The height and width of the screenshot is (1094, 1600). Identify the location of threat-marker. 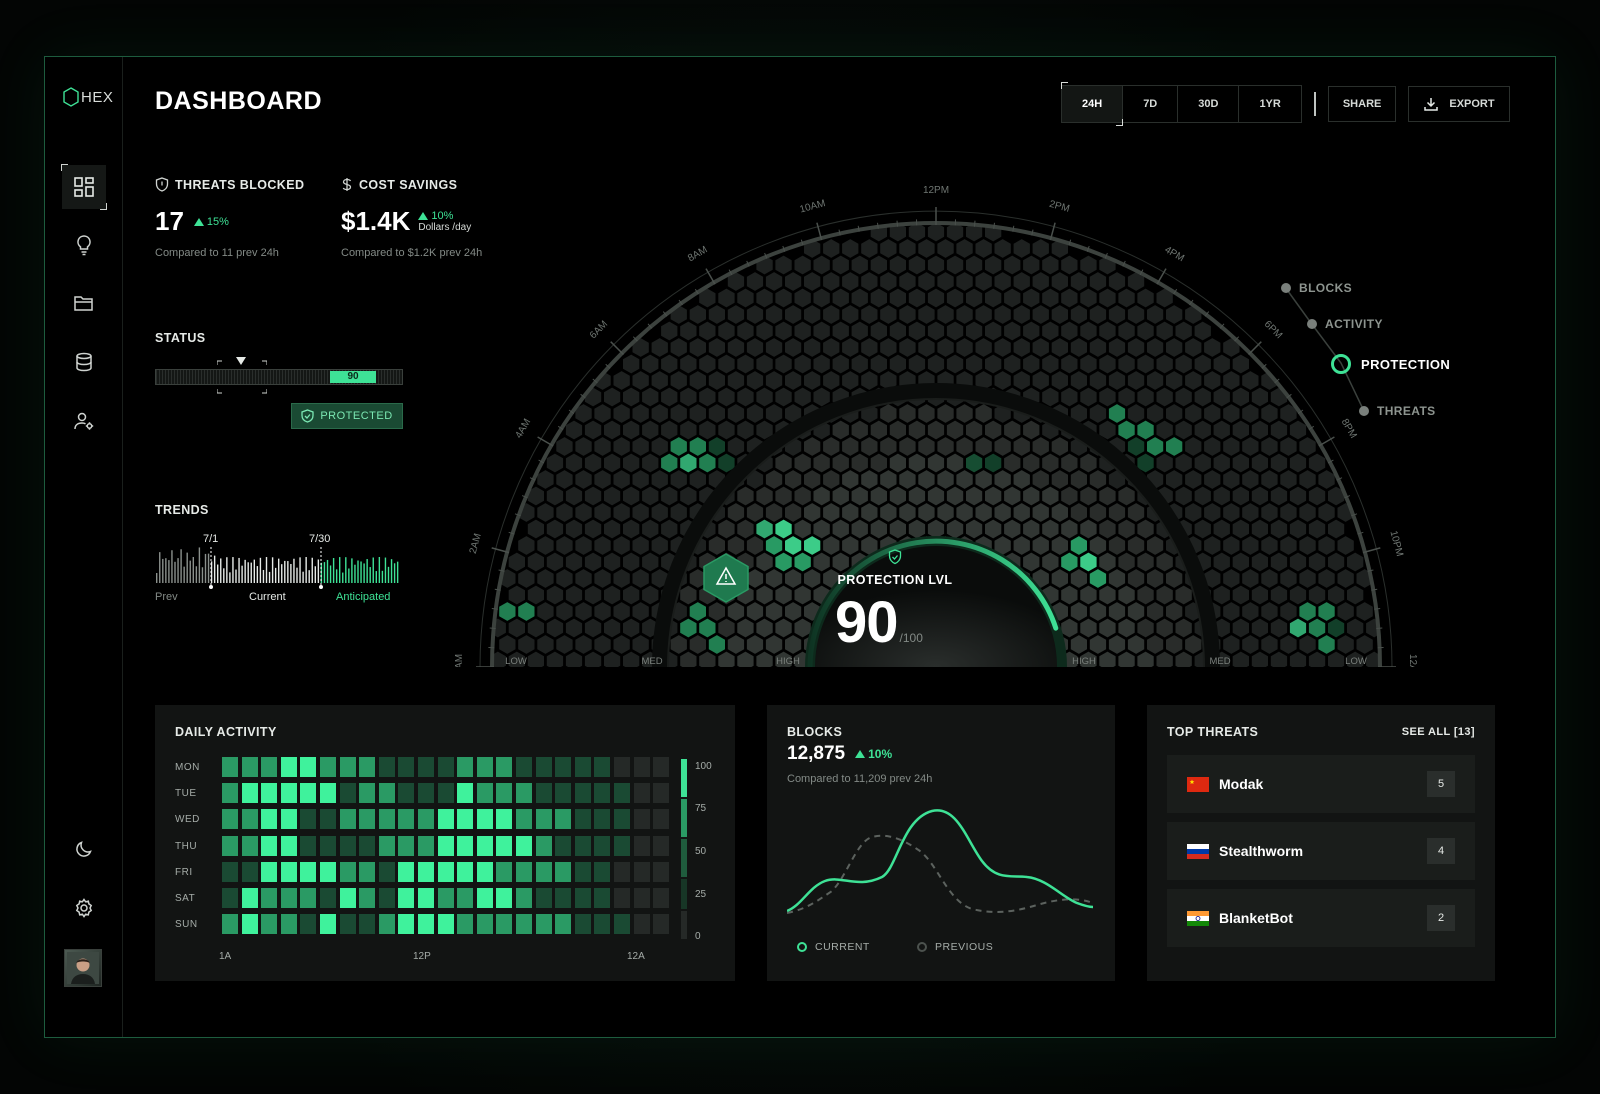
(726, 578).